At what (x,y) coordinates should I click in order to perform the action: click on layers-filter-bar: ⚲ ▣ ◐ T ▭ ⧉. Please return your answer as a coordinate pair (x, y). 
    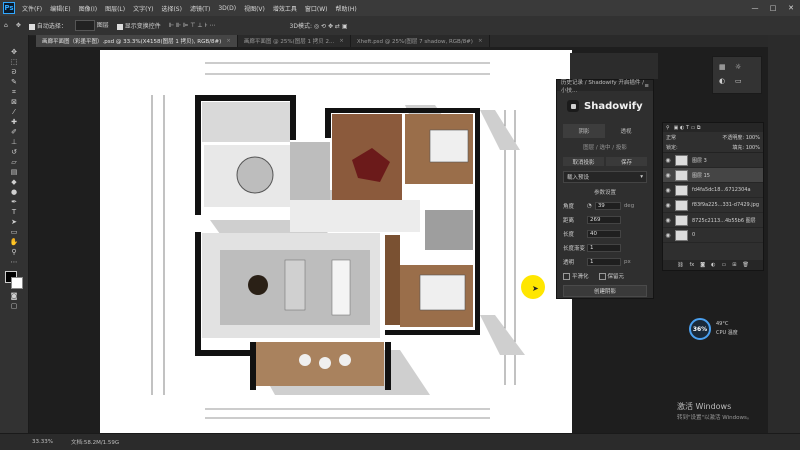
    Looking at the image, I should click on (713, 127).